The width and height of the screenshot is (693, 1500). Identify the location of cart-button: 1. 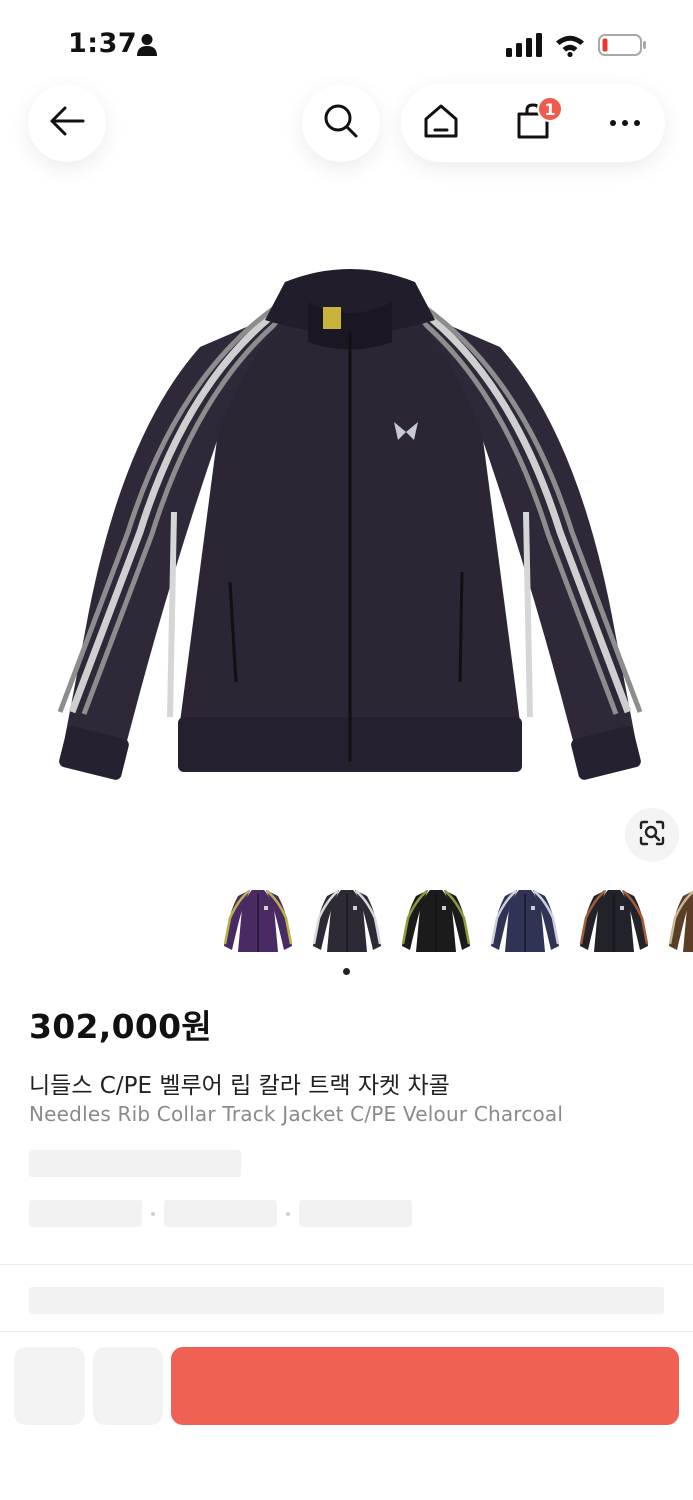
(533, 123).